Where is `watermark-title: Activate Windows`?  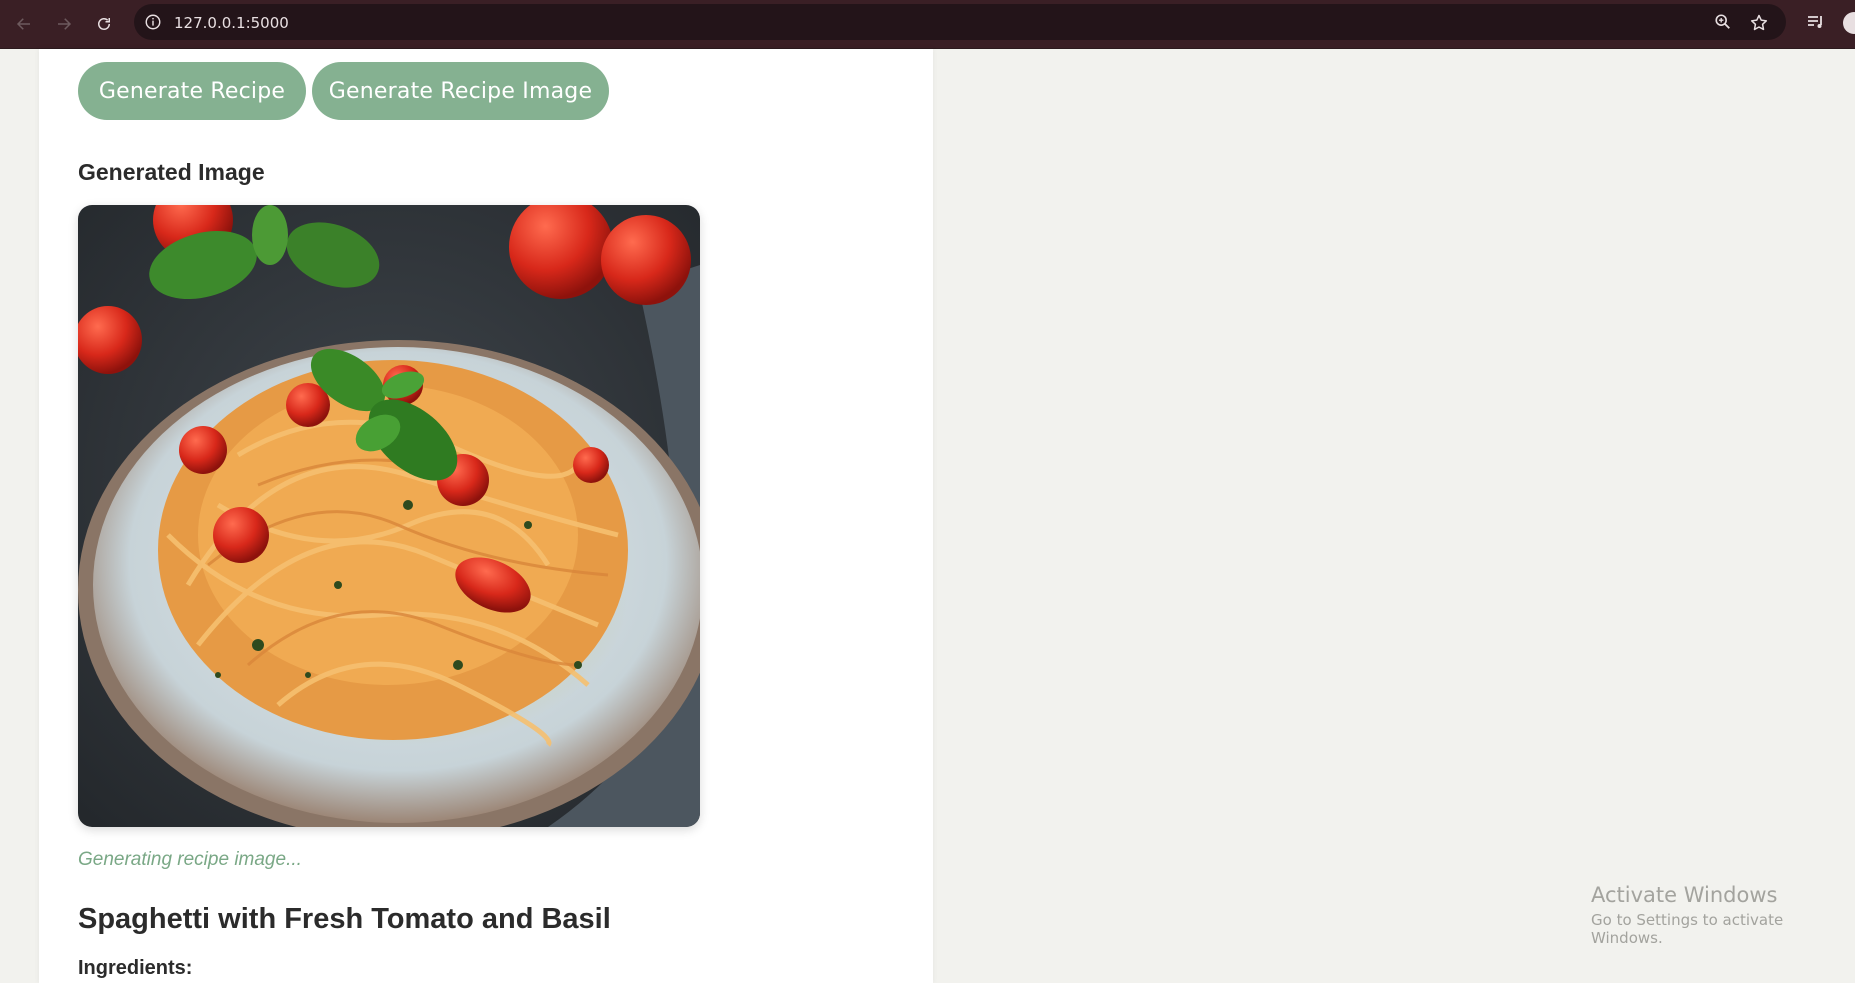 watermark-title: Activate Windows is located at coordinates (1684, 895).